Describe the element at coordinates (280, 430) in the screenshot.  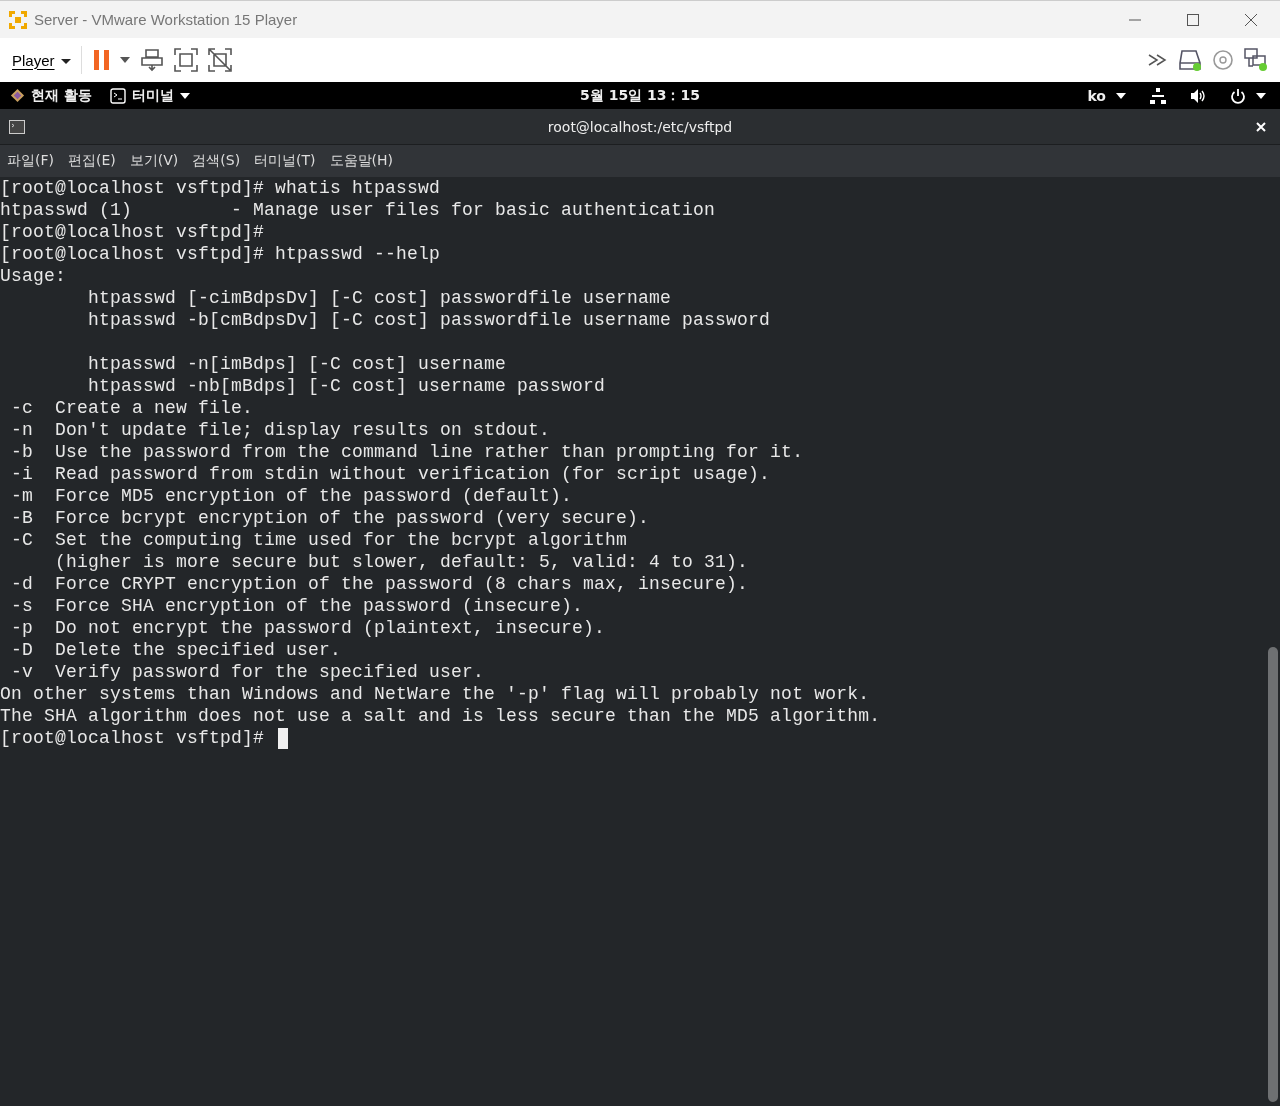
I see `terminal-line: -n Don't update file; display results on stdout.` at that location.